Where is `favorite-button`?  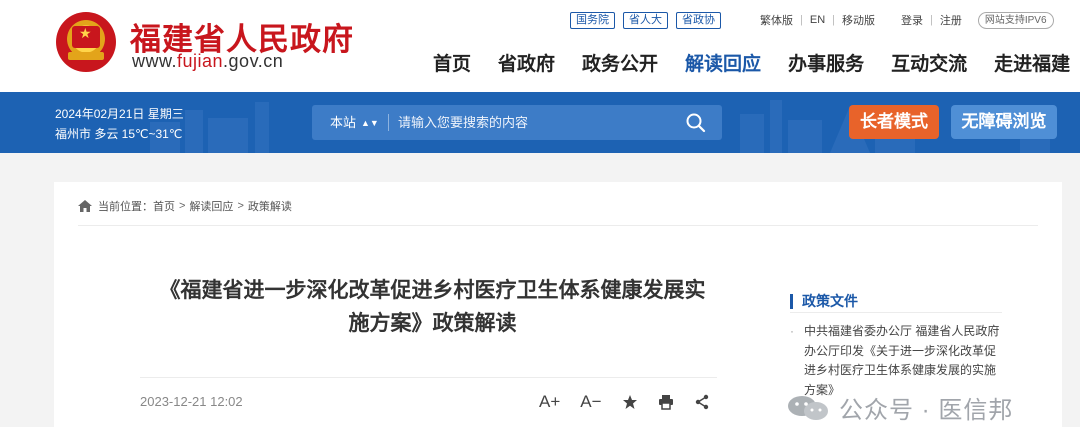 favorite-button is located at coordinates (630, 402).